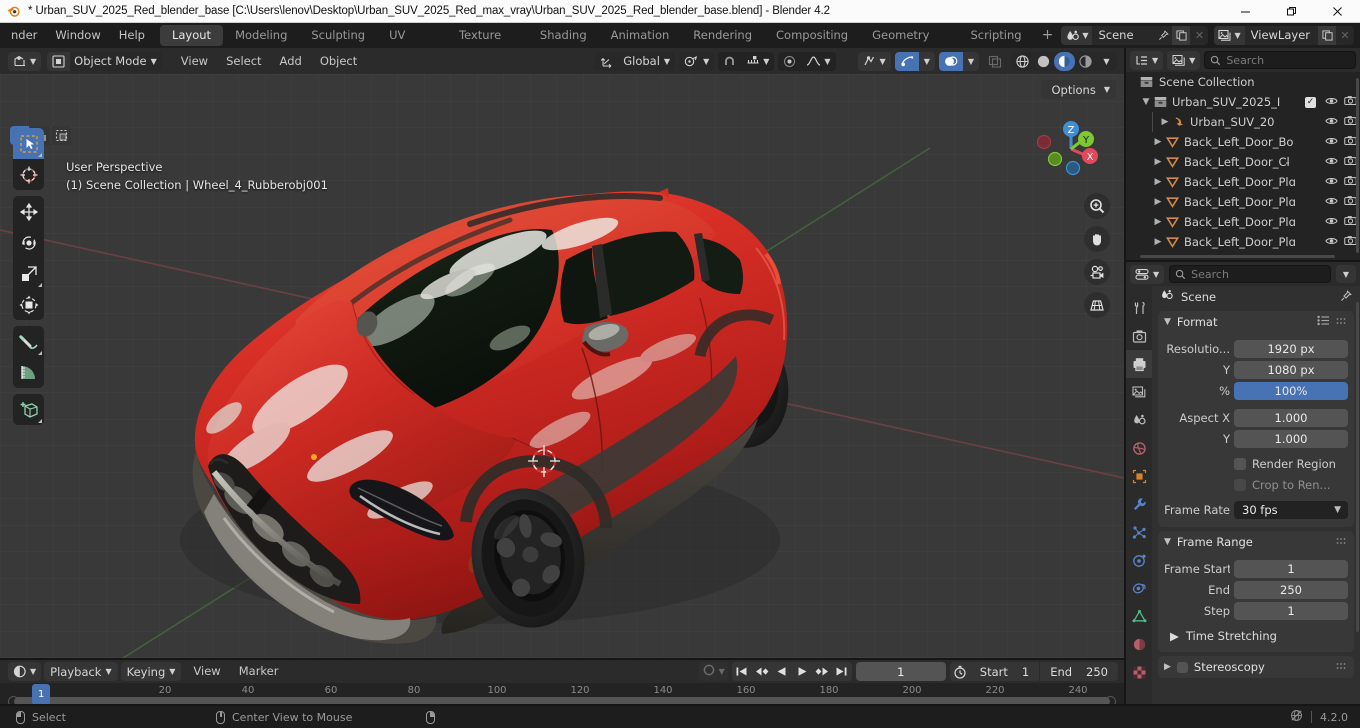  I want to click on preset-list-icon, so click(1323, 322).